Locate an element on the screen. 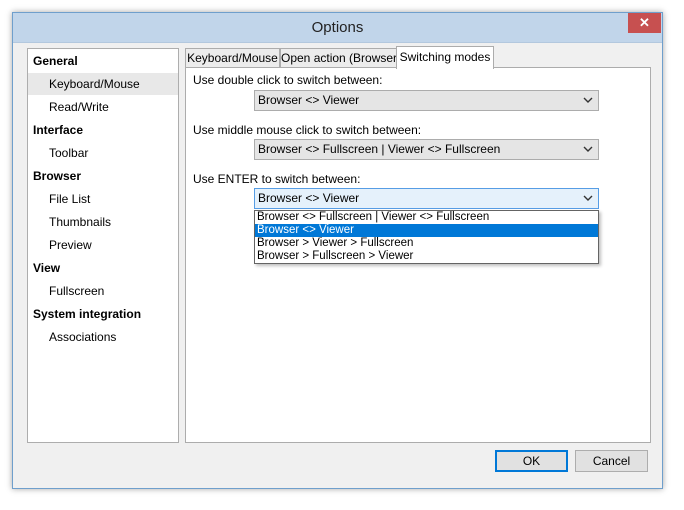 This screenshot has height=510, width=684. nav-read-write: Read/Write is located at coordinates (103, 107).